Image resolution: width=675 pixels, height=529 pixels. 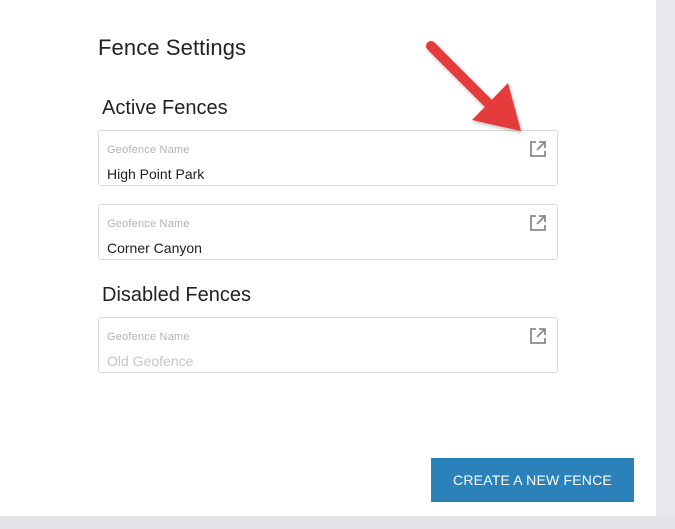 I want to click on geofence-name-value: Old Geofence, so click(x=150, y=361).